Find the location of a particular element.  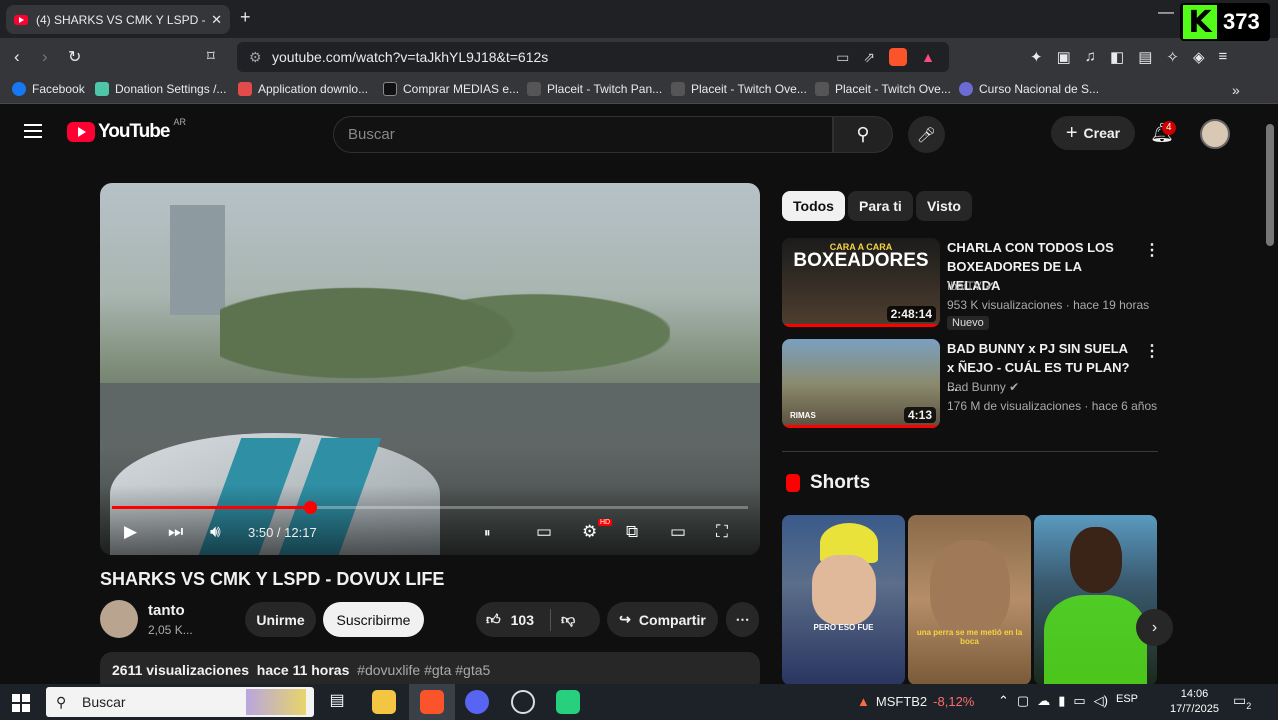

file-explorer-icon is located at coordinates (384, 702).